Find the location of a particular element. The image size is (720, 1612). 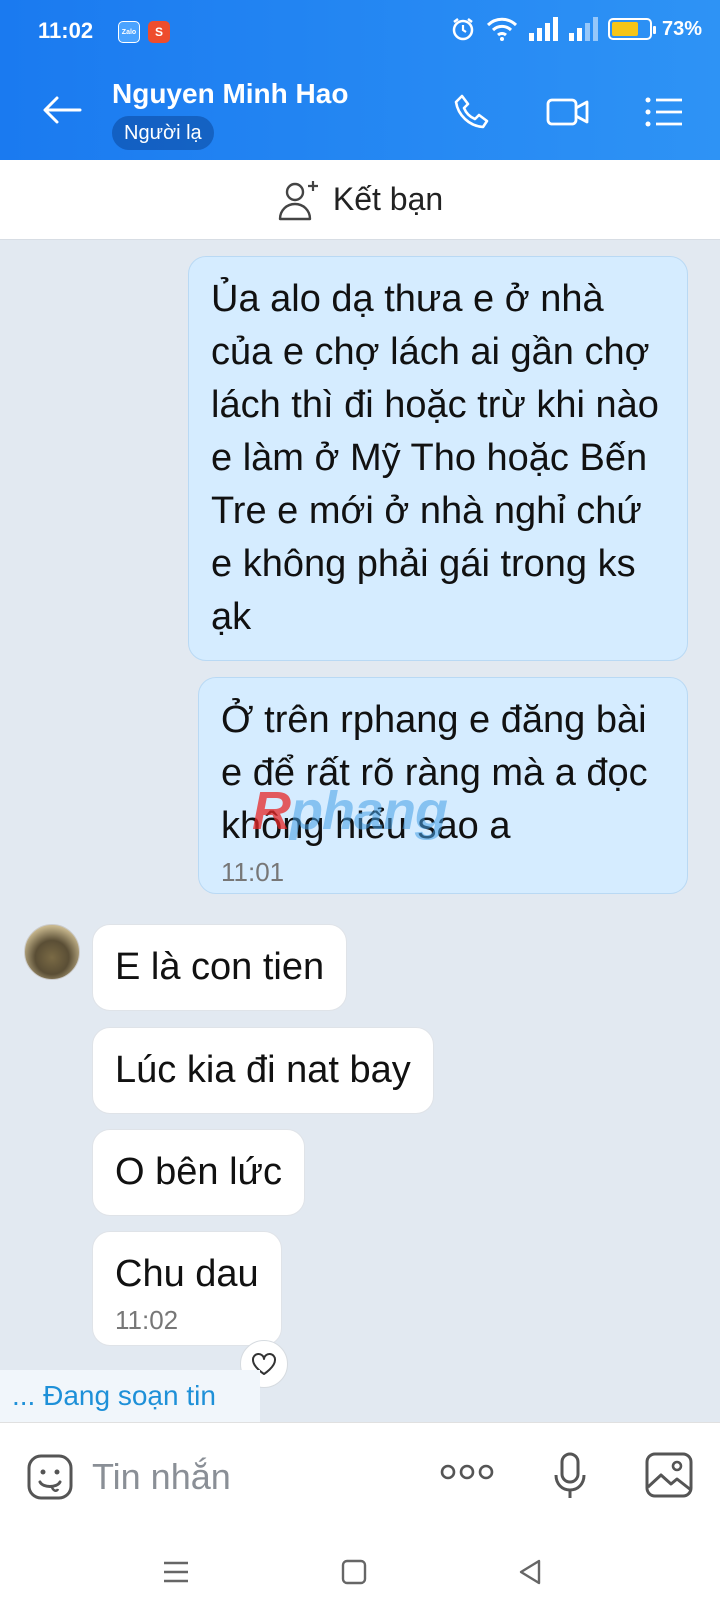

contact-avatar is located at coordinates (52, 952).